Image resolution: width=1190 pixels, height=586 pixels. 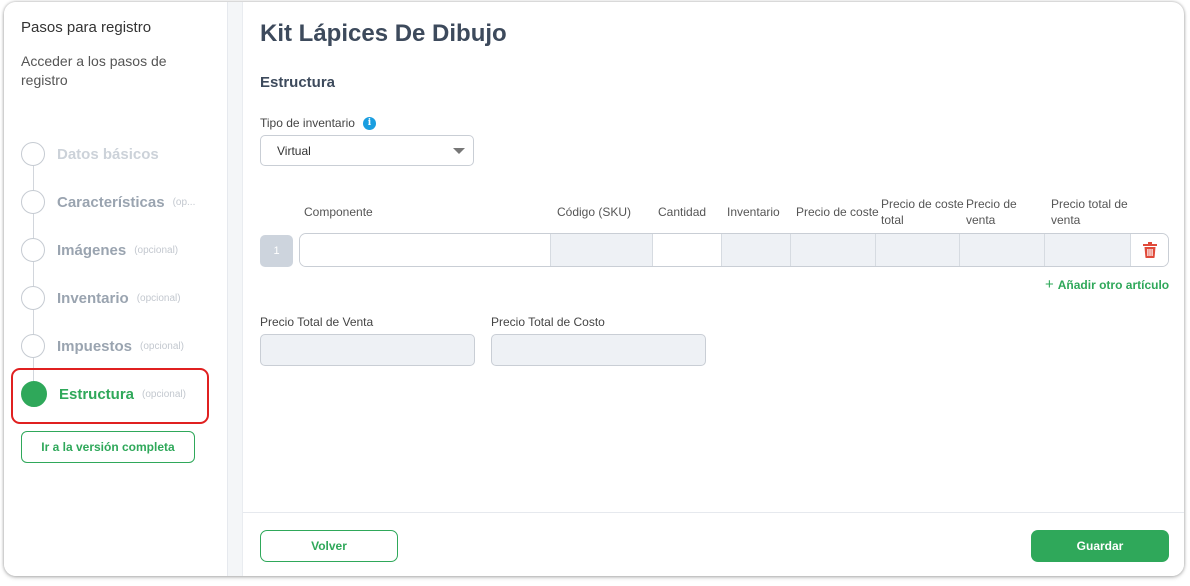 I want to click on col-header-sku: Código (SKU), so click(x=594, y=212).